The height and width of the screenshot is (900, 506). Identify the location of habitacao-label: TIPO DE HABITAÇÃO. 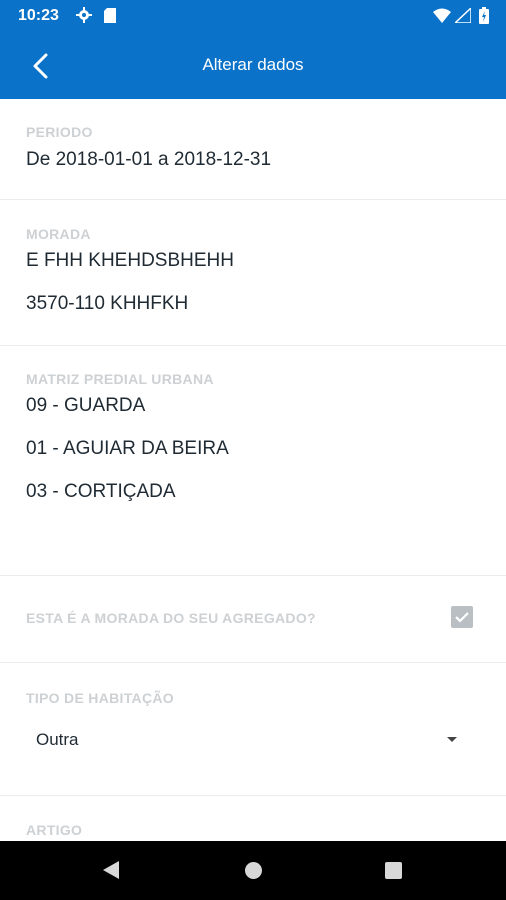
(100, 698).